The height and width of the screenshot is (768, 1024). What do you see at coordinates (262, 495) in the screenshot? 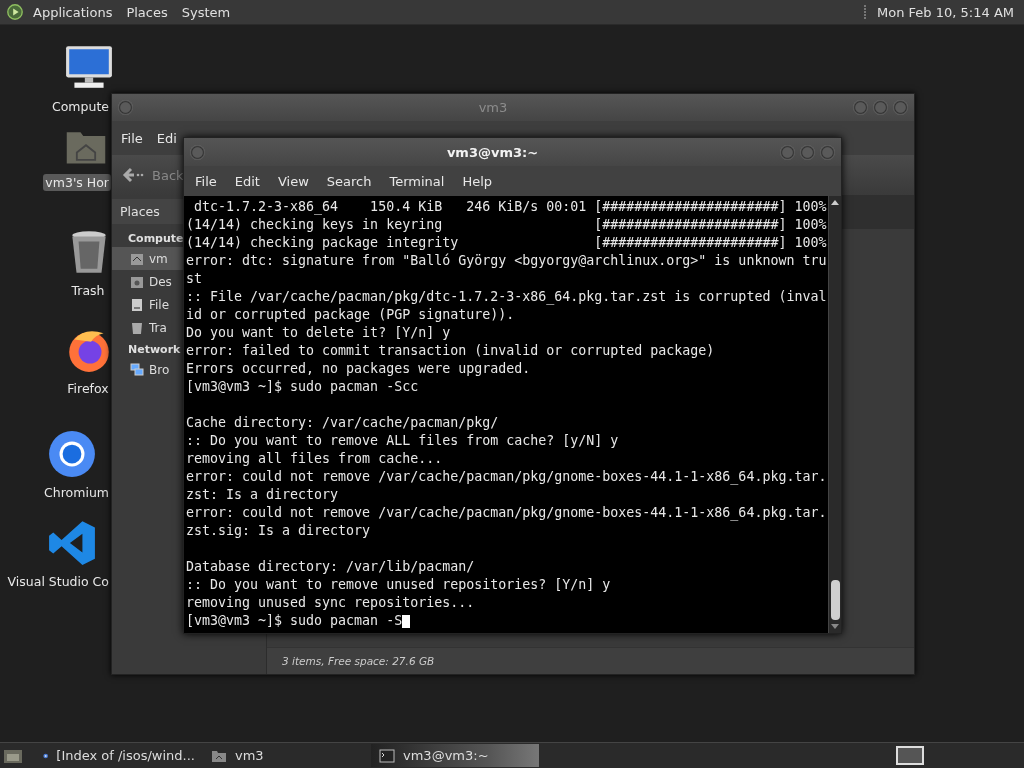
I see `terminal-line: zst: Is a directory` at bounding box center [262, 495].